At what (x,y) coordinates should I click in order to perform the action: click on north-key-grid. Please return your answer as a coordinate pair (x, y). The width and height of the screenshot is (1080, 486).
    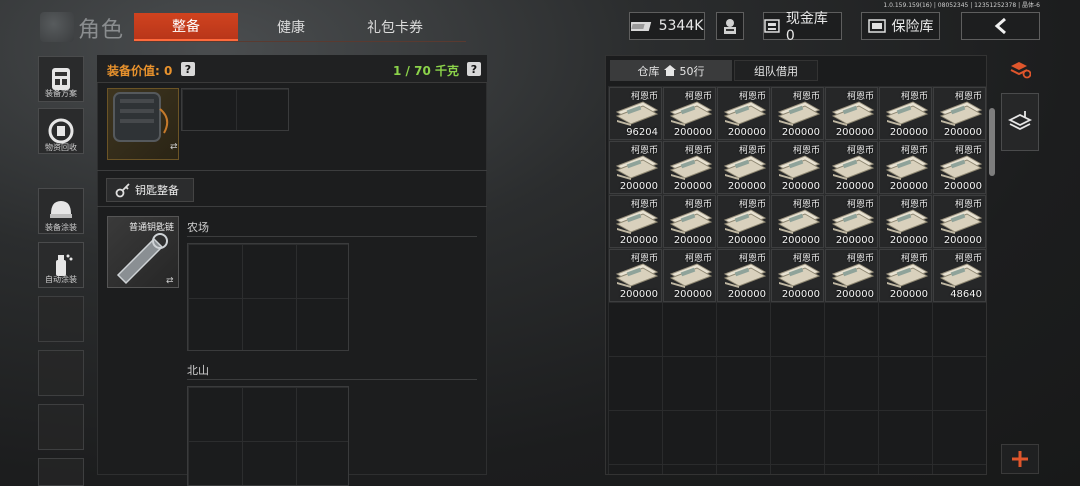
    Looking at the image, I should click on (268, 436).